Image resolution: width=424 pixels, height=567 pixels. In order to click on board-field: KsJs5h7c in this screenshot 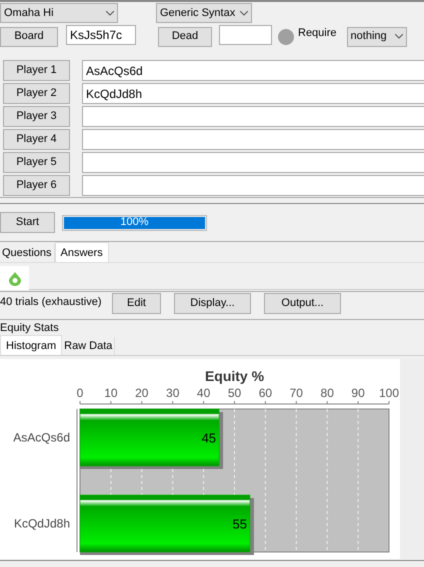, I will do `click(101, 35)`.